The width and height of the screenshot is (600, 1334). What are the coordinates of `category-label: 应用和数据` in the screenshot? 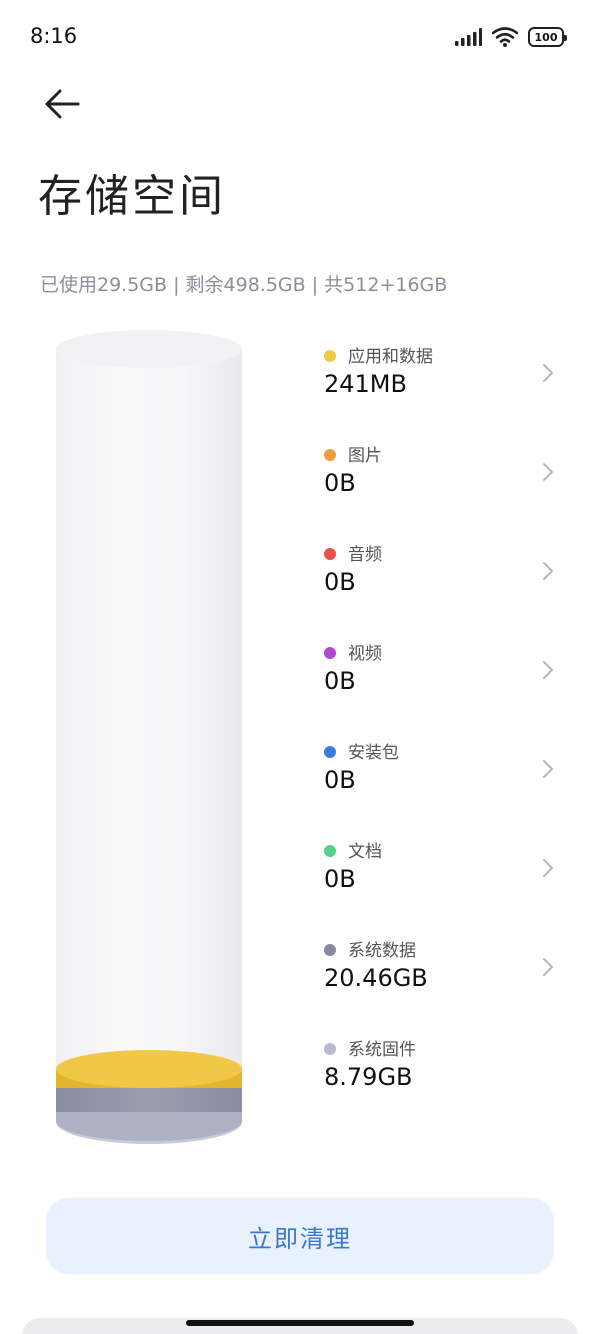 It's located at (390, 357).